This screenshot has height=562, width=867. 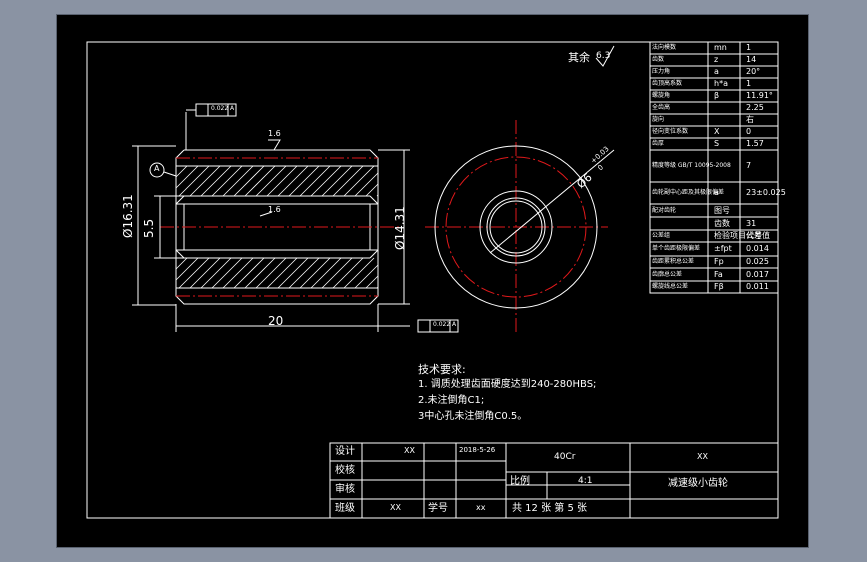 I want to click on param-cell: 11.91°, so click(x=759, y=95).